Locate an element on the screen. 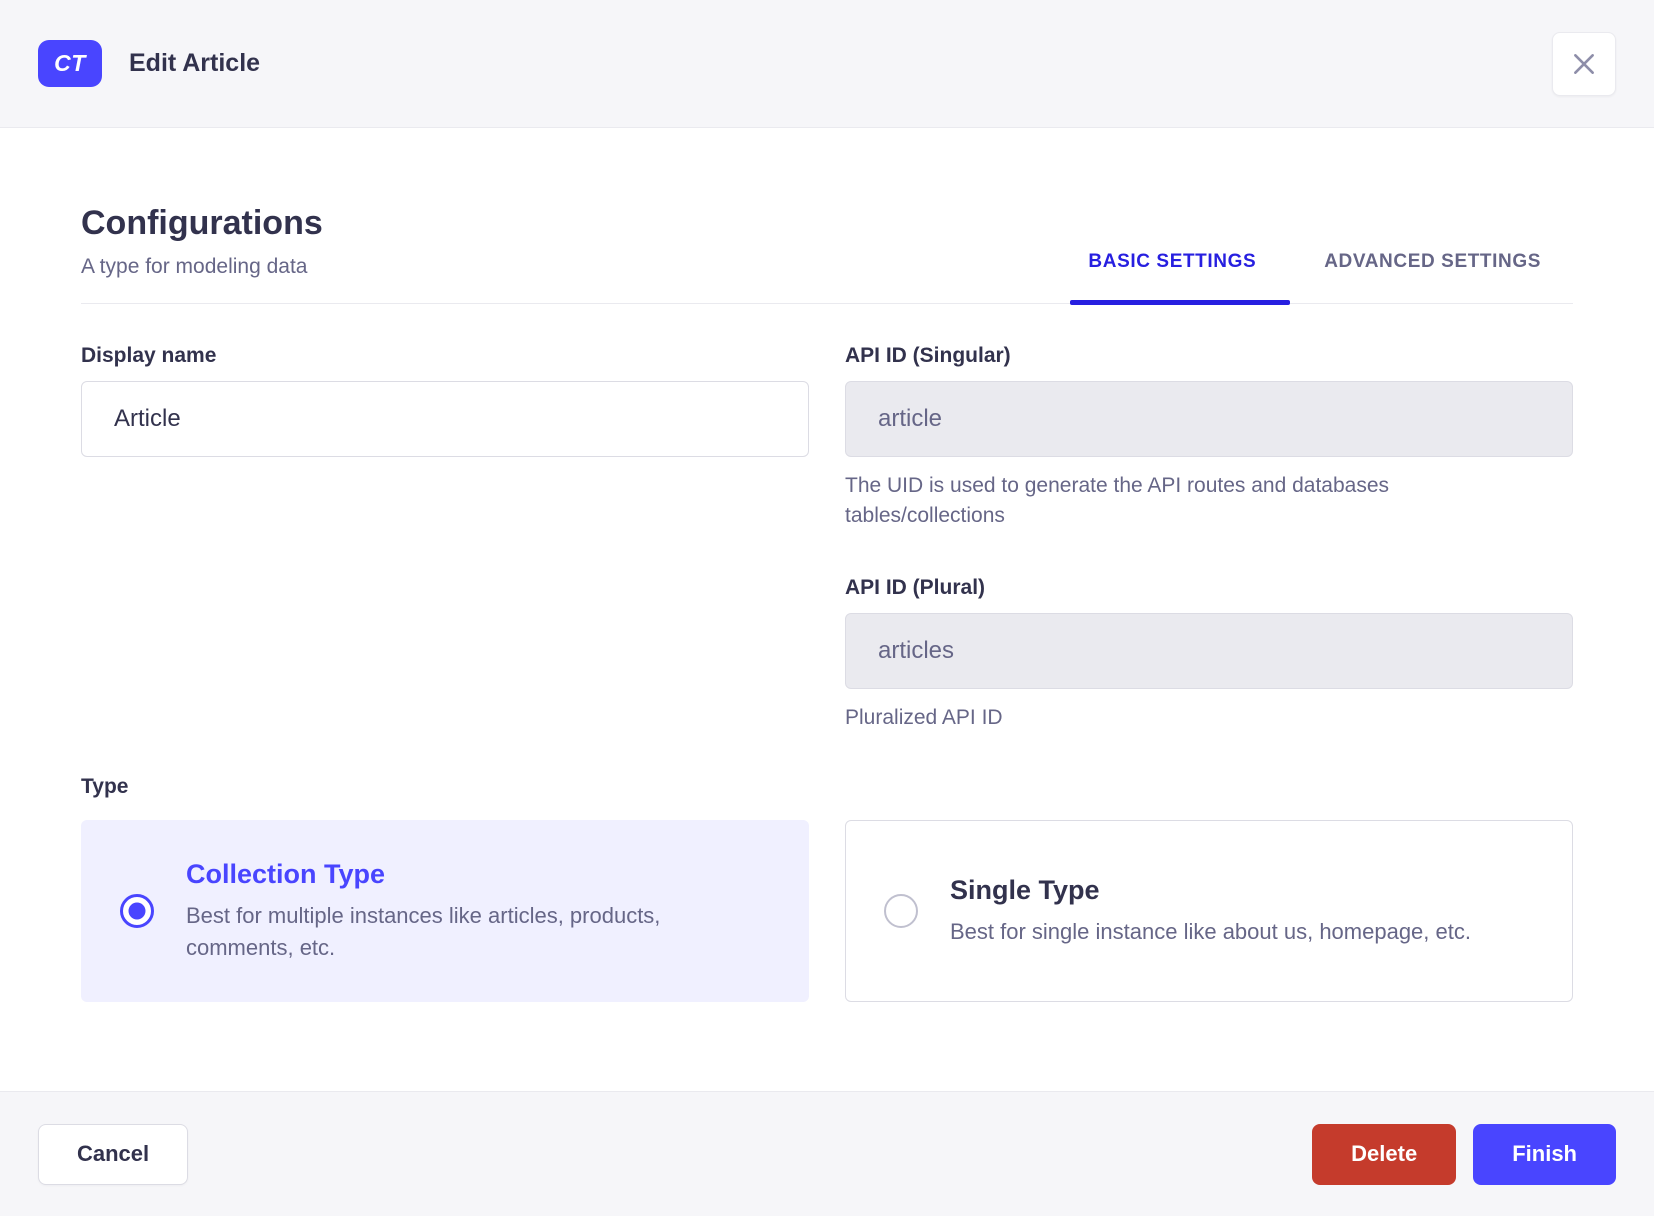  api-id-plural-label: API ID (Plural) is located at coordinates (915, 587).